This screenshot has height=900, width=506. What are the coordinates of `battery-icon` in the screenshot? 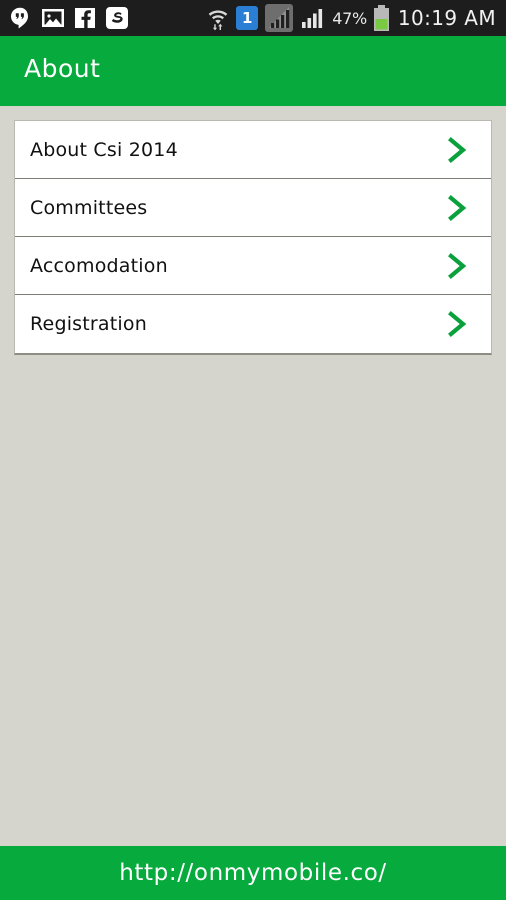 It's located at (381, 18).